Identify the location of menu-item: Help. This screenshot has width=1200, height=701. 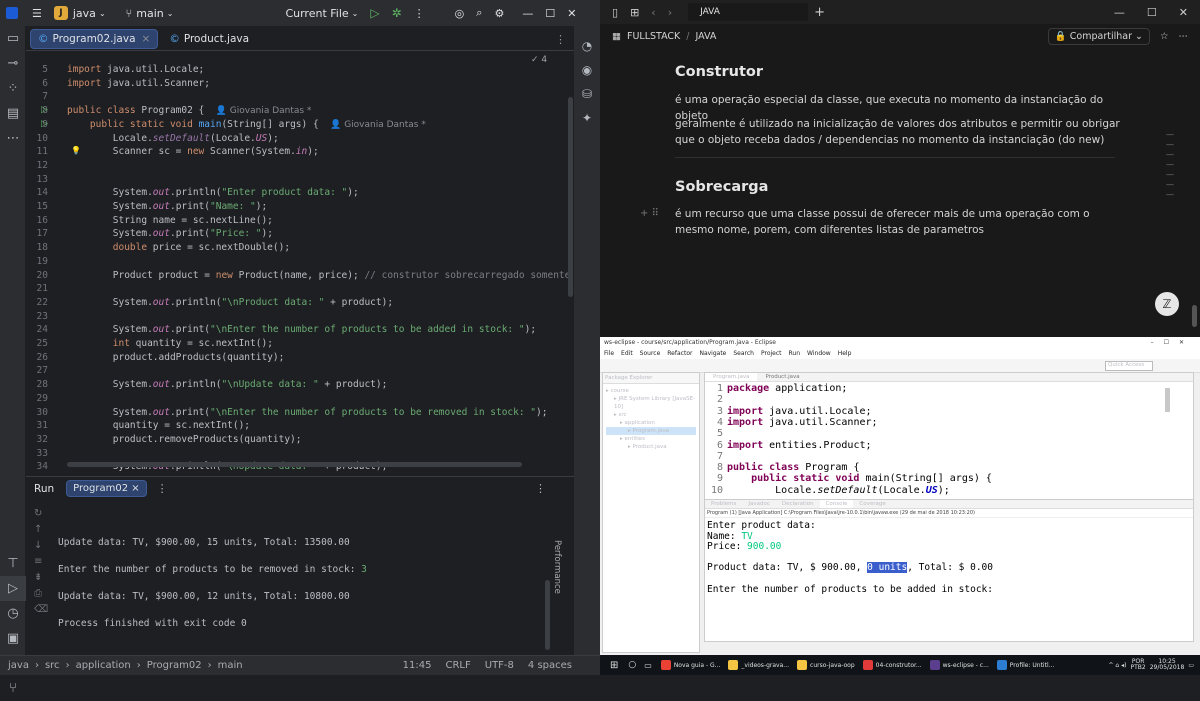
(845, 353).